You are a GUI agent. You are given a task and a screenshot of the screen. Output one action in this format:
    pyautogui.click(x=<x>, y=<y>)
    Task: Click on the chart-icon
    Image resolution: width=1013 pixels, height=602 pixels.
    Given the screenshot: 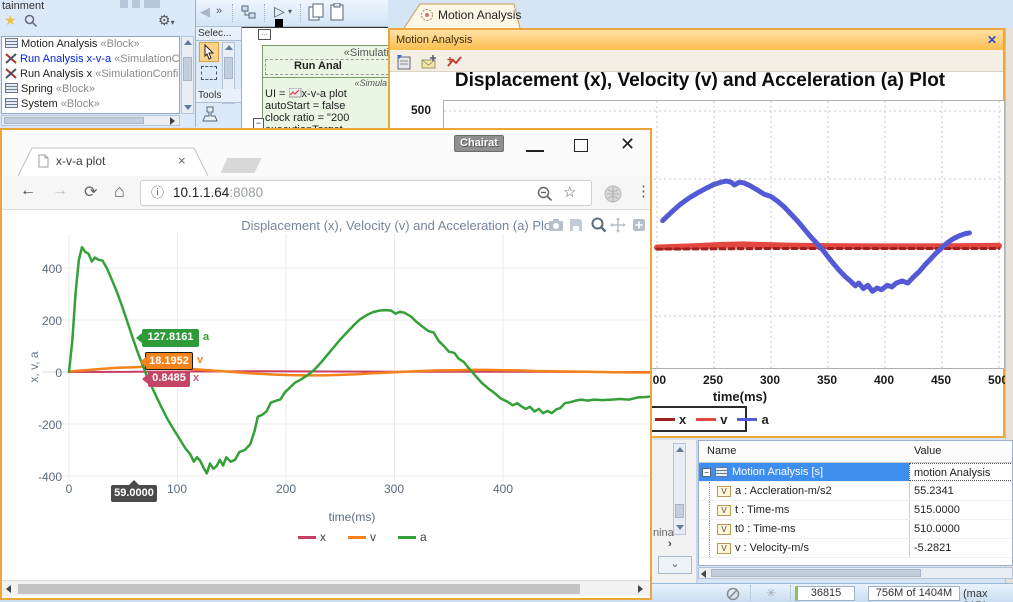 What is the action you would take?
    pyautogui.click(x=295, y=92)
    